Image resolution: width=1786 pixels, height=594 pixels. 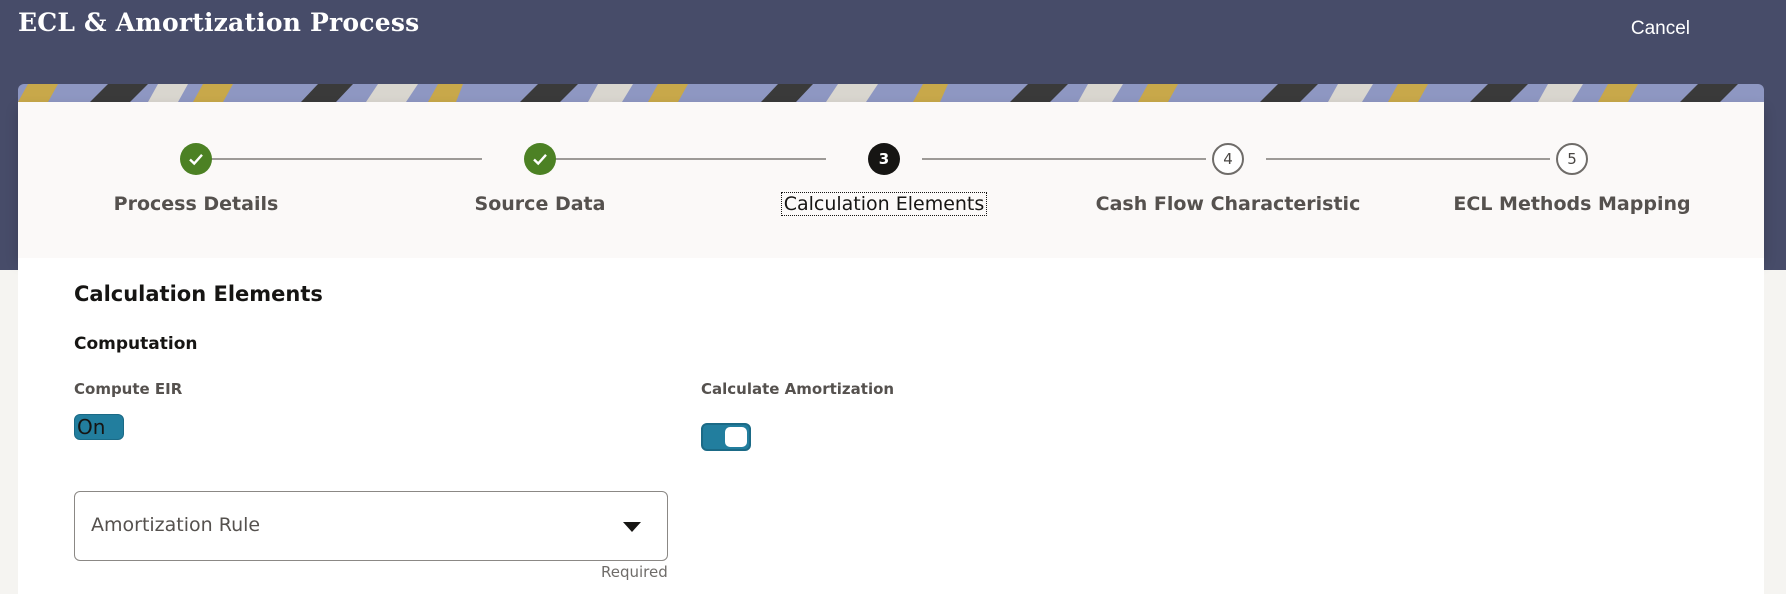 I want to click on amortization-rule-select: Amortization Rule, so click(x=371, y=526).